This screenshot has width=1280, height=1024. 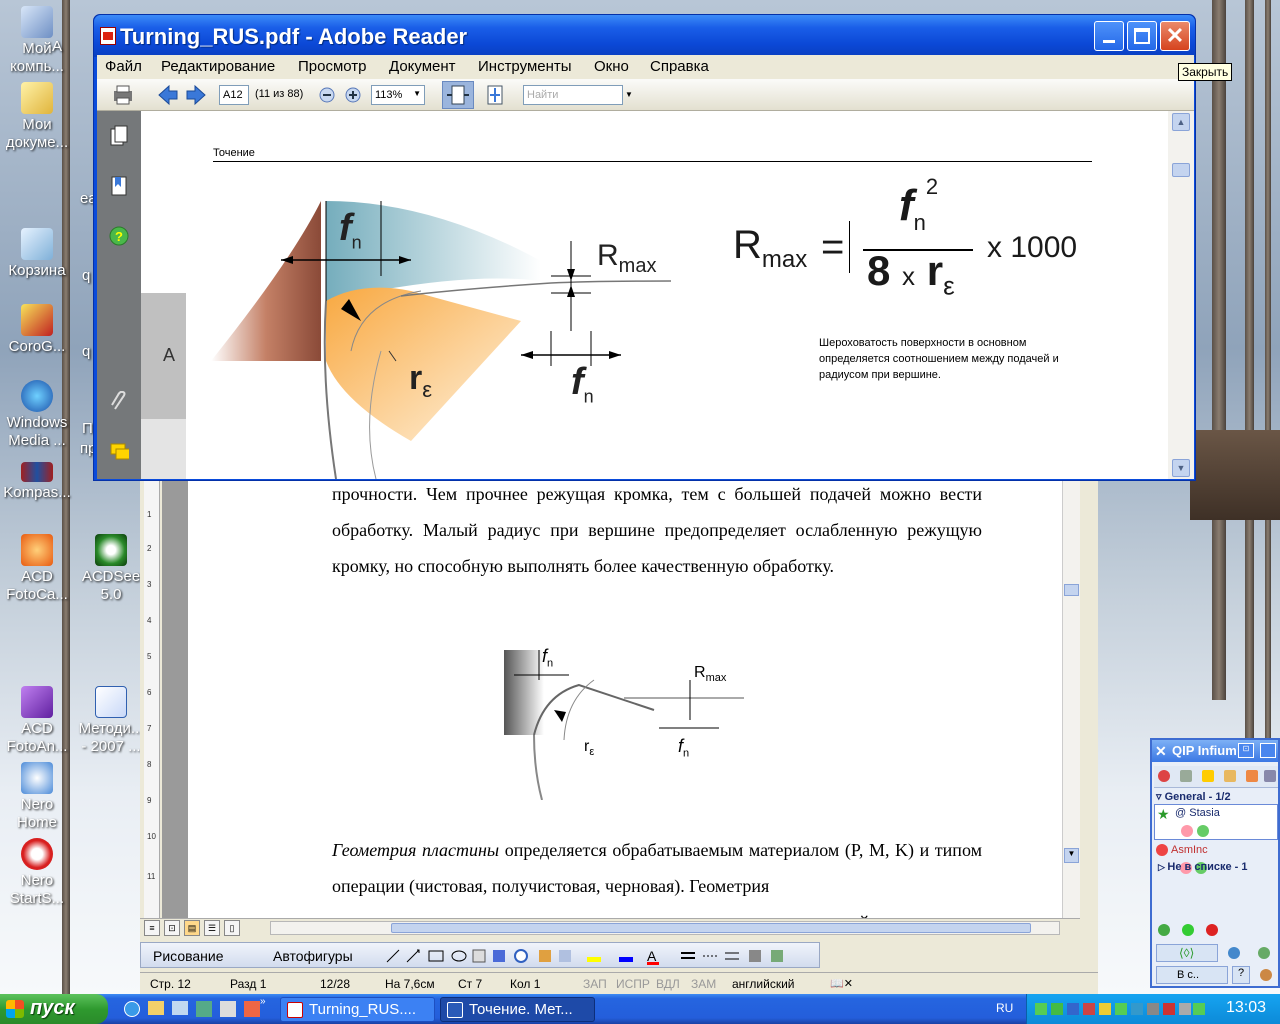 I want to click on desktop-icon-nero-home: Nero Home, so click(x=37, y=797).